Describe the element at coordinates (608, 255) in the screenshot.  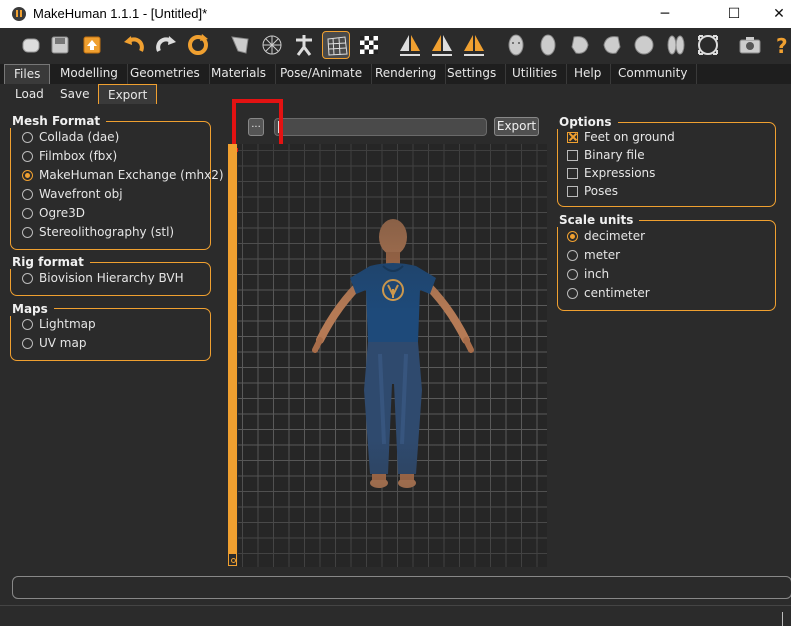
I see `radio-meter: meter` at that location.